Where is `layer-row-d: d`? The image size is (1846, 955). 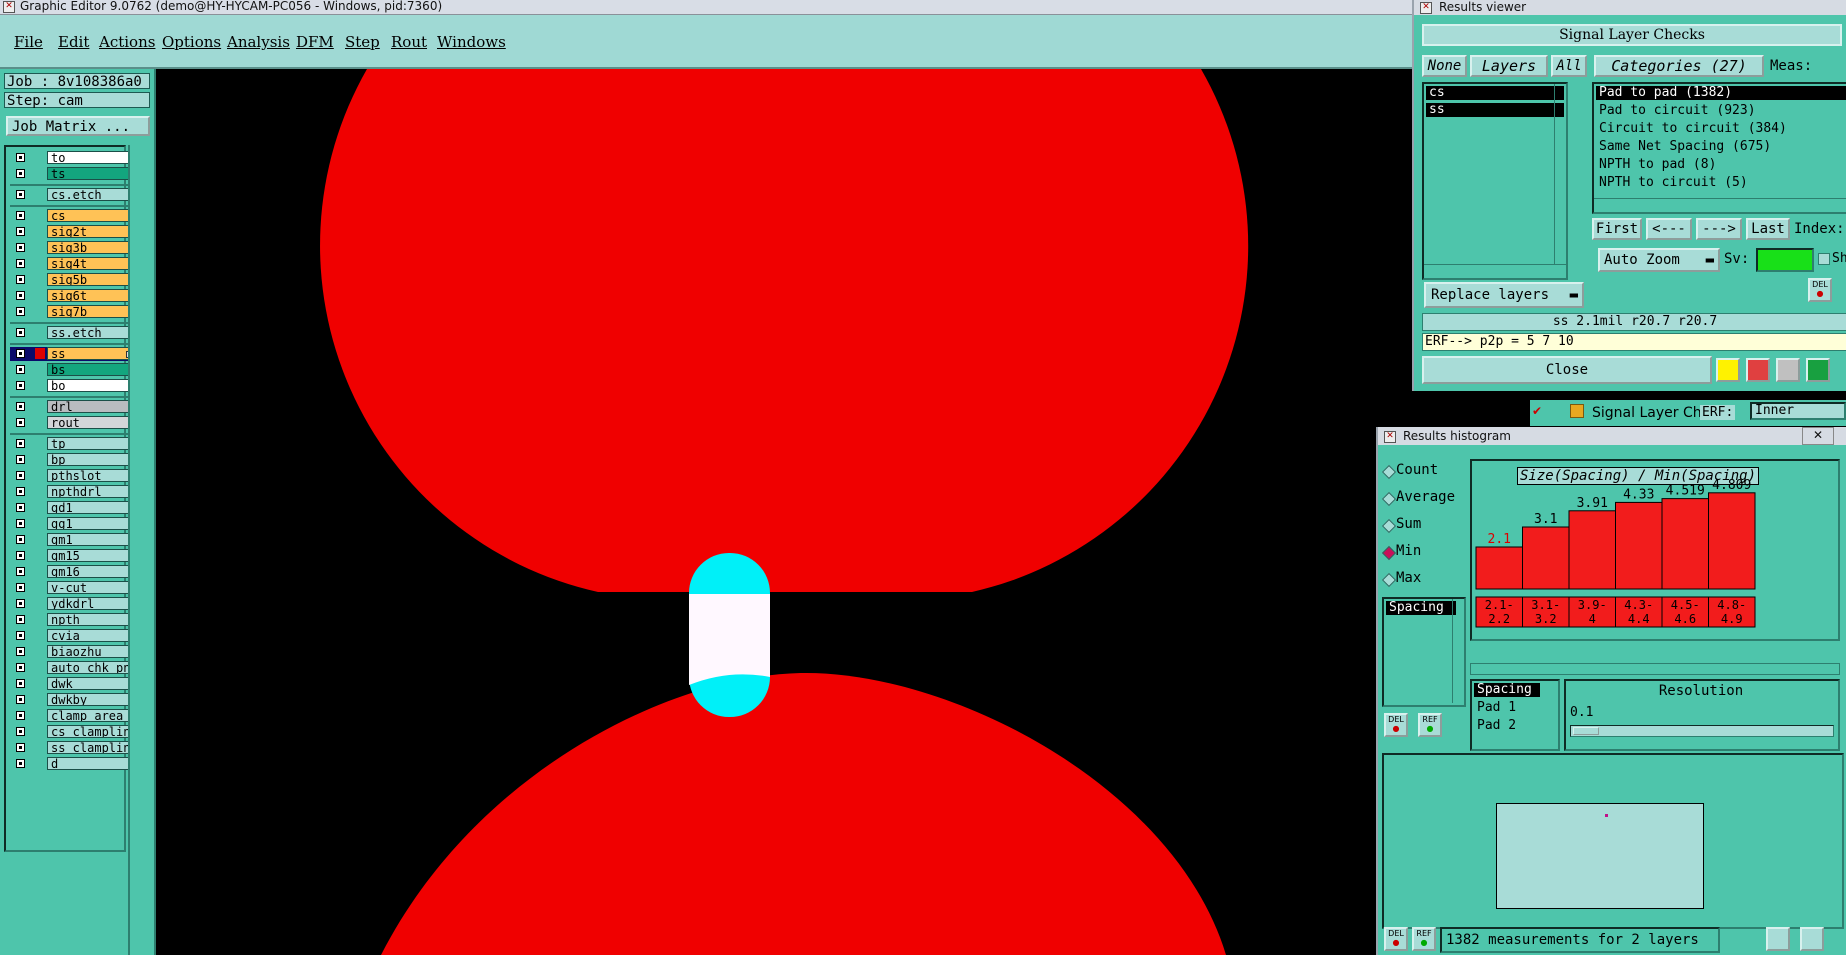 layer-row-d: d is located at coordinates (71, 764).